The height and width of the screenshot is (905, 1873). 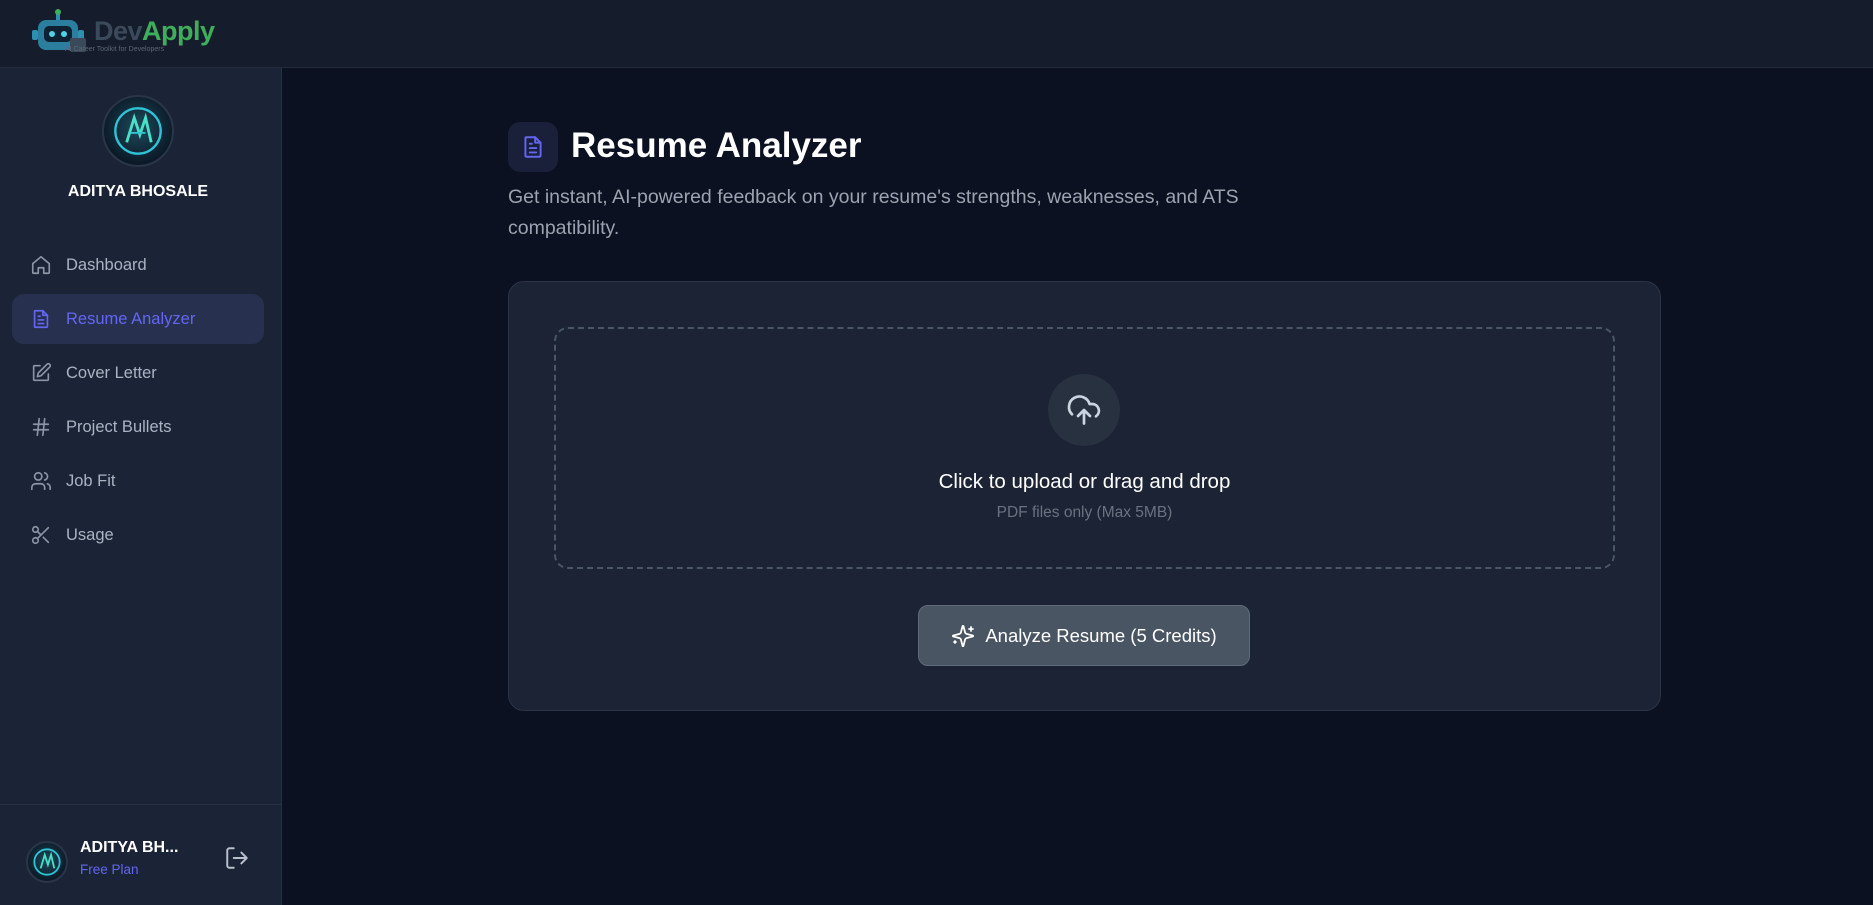 I want to click on sidebar-item-label: Project Bullets, so click(x=119, y=426).